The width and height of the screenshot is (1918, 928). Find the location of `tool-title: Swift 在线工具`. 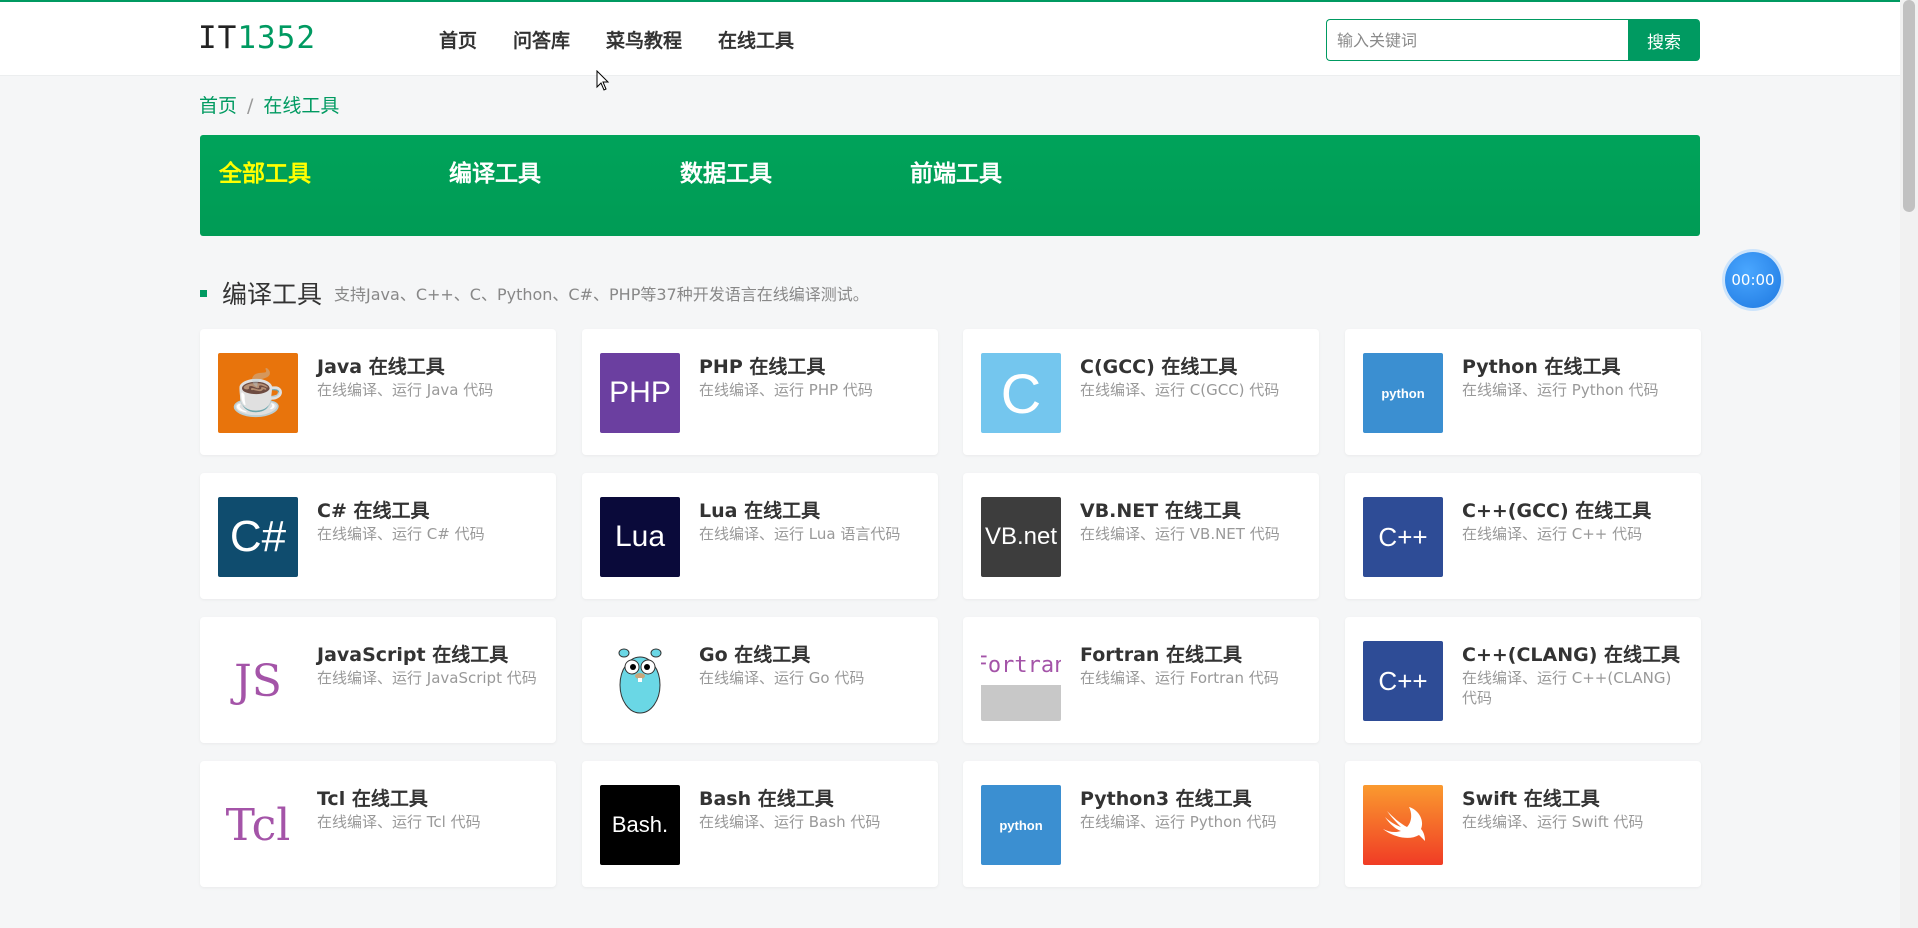

tool-title: Swift 在线工具 is located at coordinates (1531, 799).